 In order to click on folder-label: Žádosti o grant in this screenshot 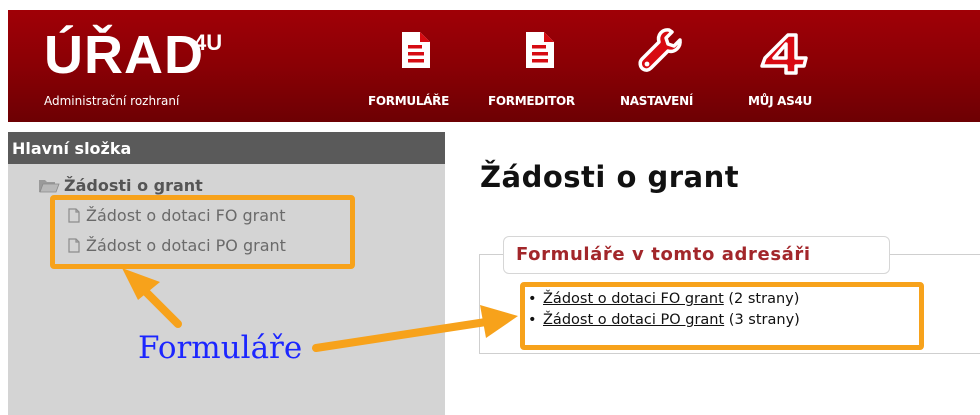, I will do `click(133, 185)`.